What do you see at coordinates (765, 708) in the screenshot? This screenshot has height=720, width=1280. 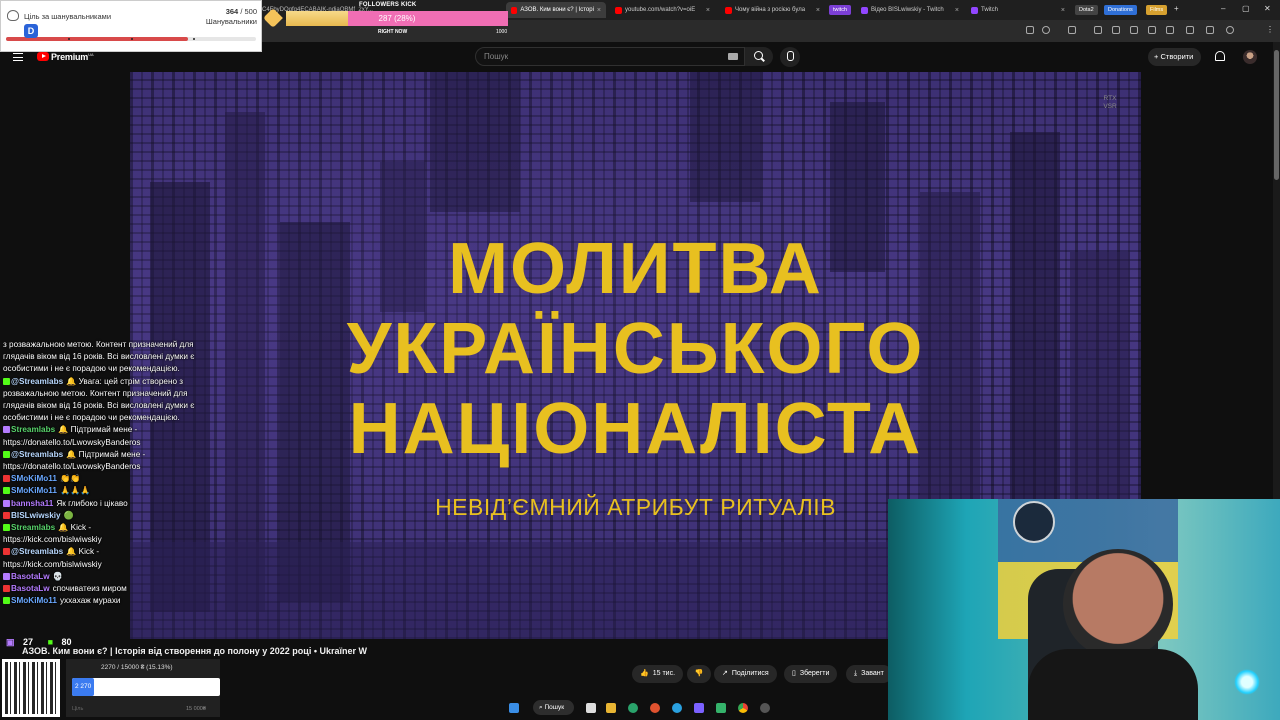 I see `obs-icon` at bounding box center [765, 708].